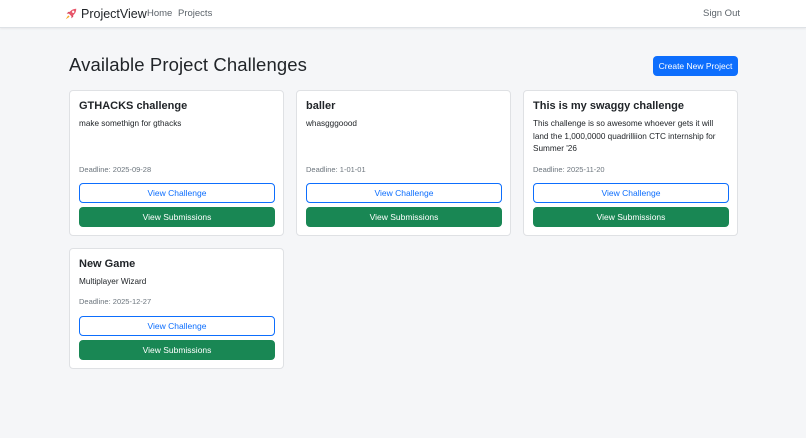 This screenshot has width=806, height=438. I want to click on challenge-deadline: Deadline: 1-01-01, so click(336, 169).